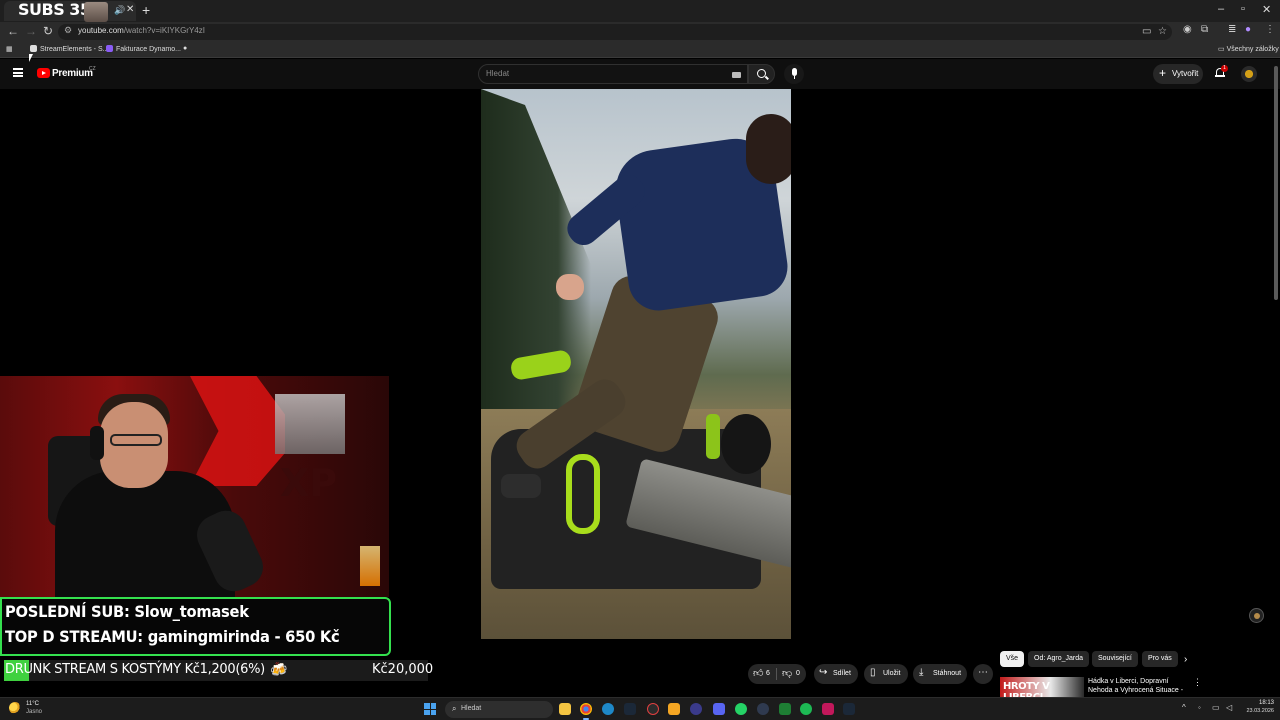 Image resolution: width=1280 pixels, height=720 pixels. Describe the element at coordinates (613, 74) in the screenshot. I see `search-input: Hledat` at that location.